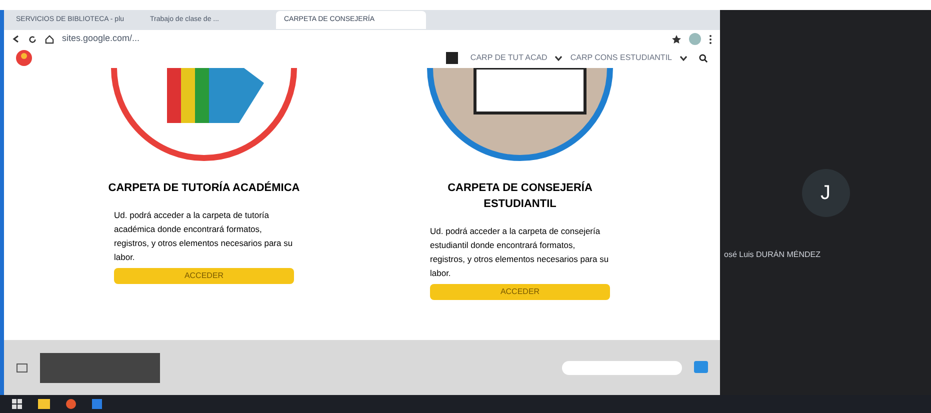 This screenshot has height=413, width=931. What do you see at coordinates (49, 39) in the screenshot?
I see `home-icon` at bounding box center [49, 39].